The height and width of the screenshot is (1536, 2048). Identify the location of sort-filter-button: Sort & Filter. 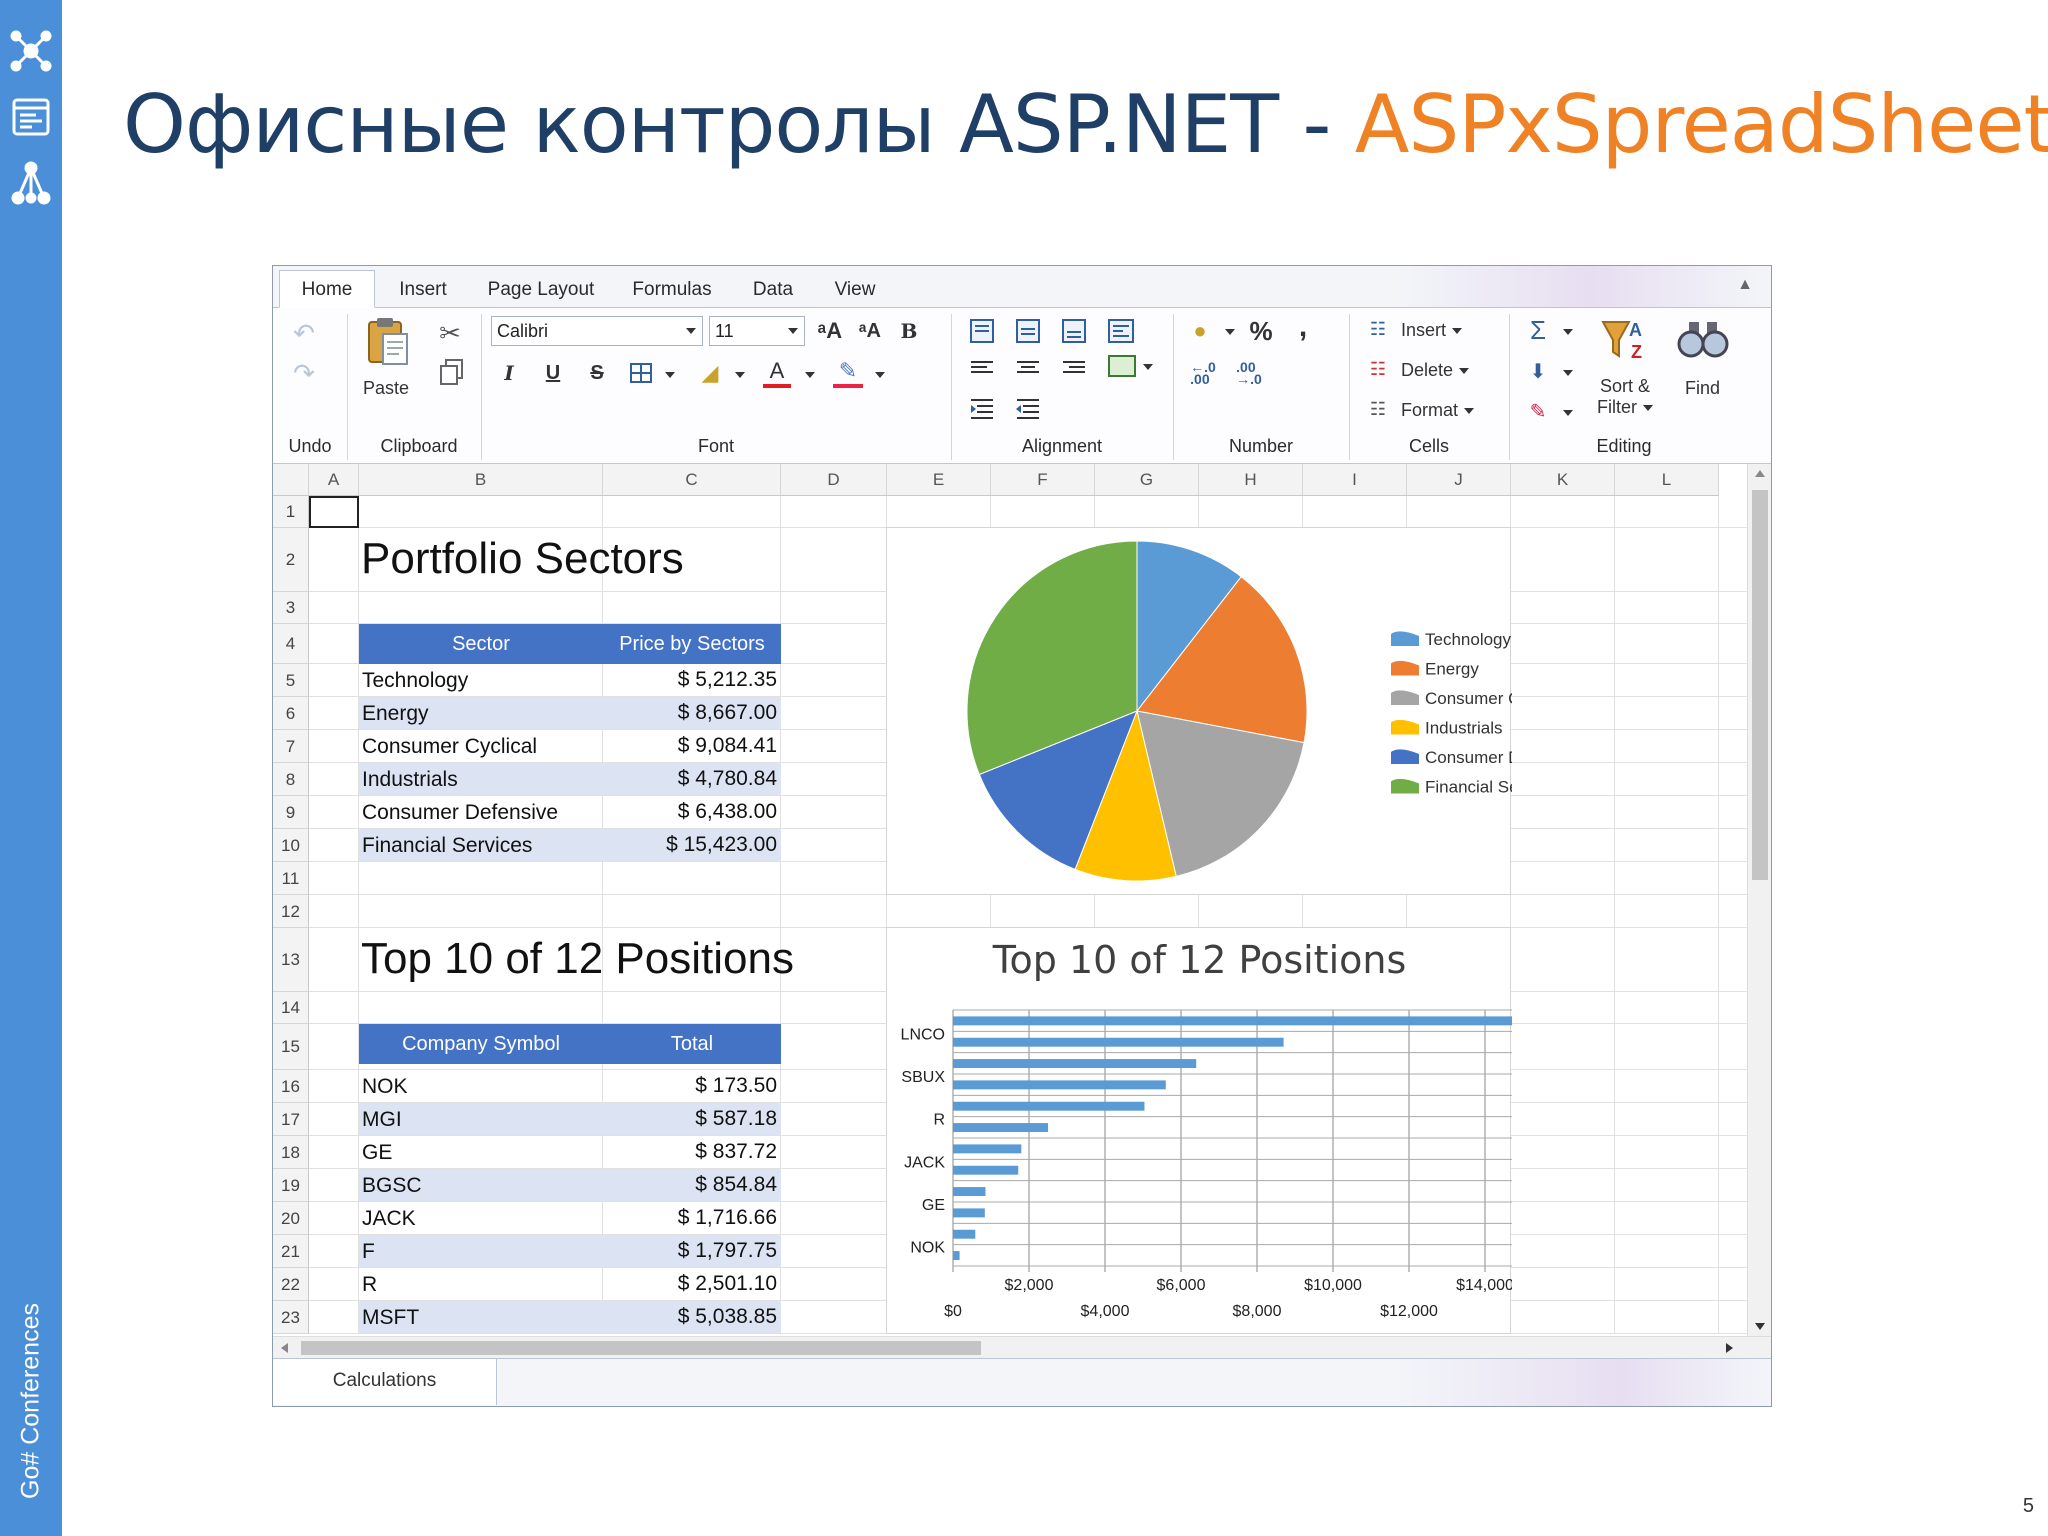
(1625, 397).